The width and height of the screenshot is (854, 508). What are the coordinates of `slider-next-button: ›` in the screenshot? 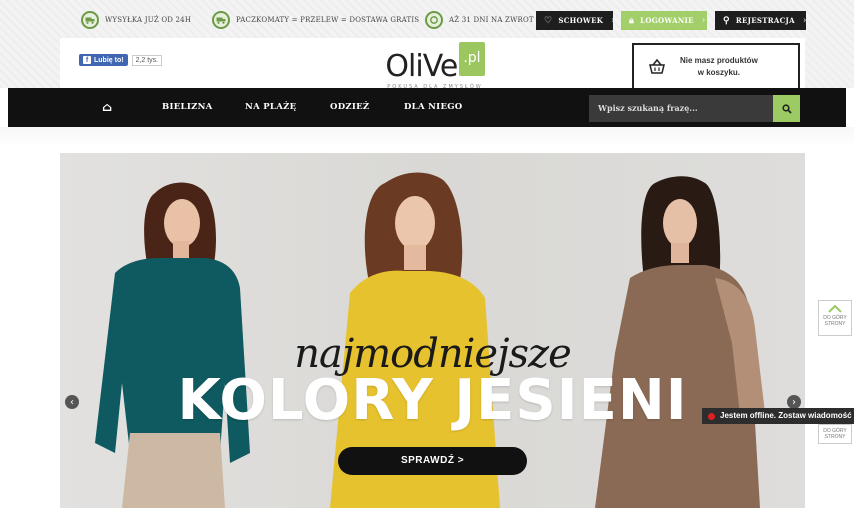 It's located at (794, 402).